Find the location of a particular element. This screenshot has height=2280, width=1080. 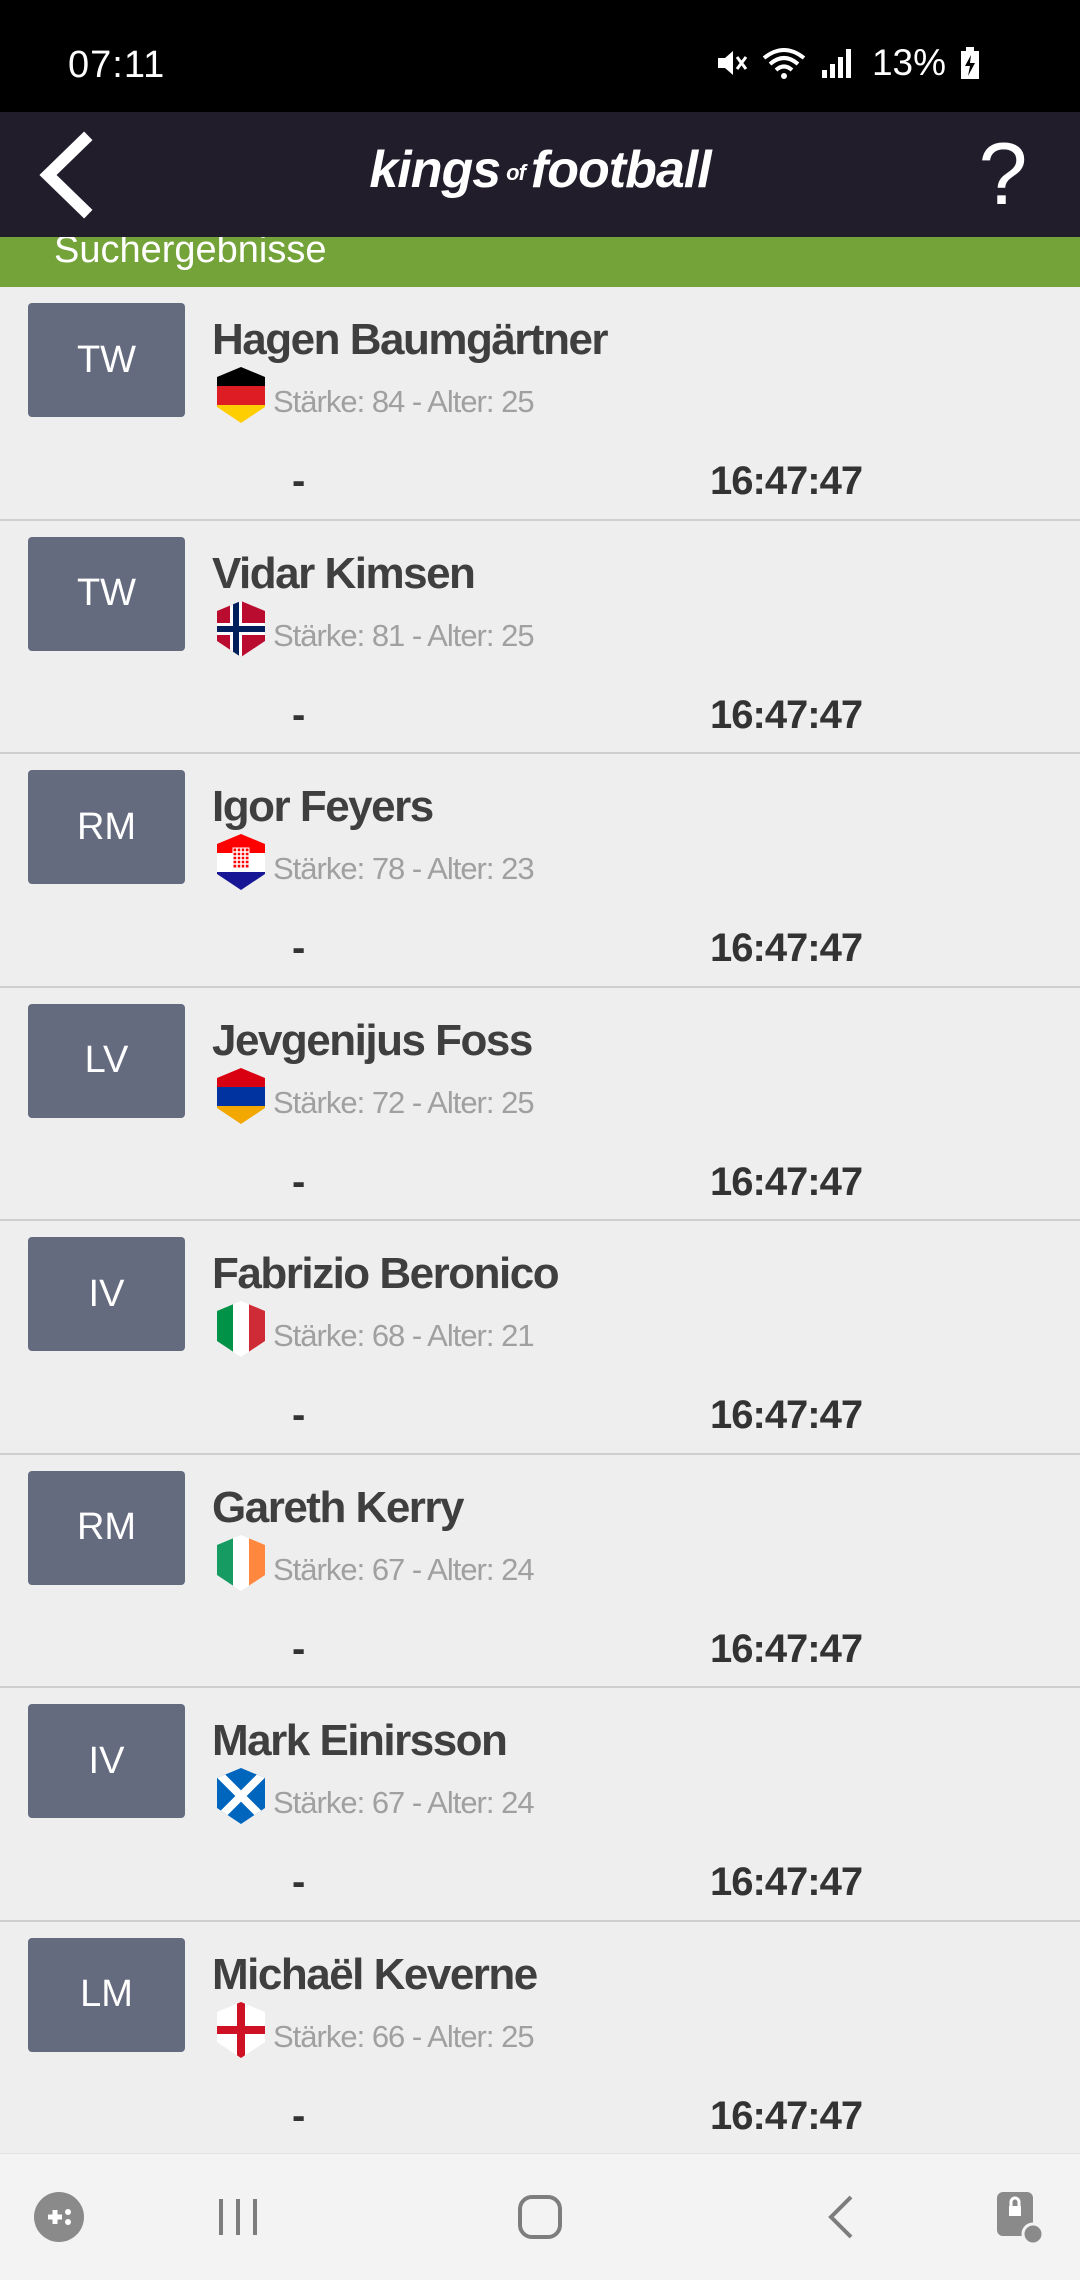

logo-of: of is located at coordinates (516, 173).